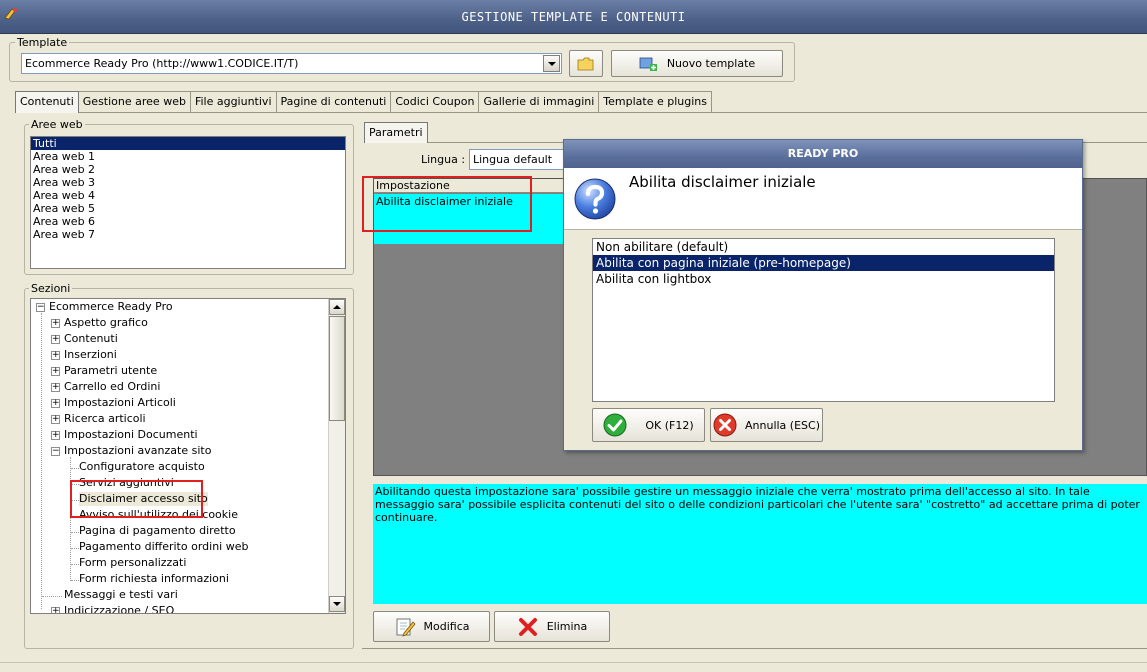 The image size is (1147, 672). Describe the element at coordinates (132, 563) in the screenshot. I see `tree-leaf: Form personalizzati` at that location.